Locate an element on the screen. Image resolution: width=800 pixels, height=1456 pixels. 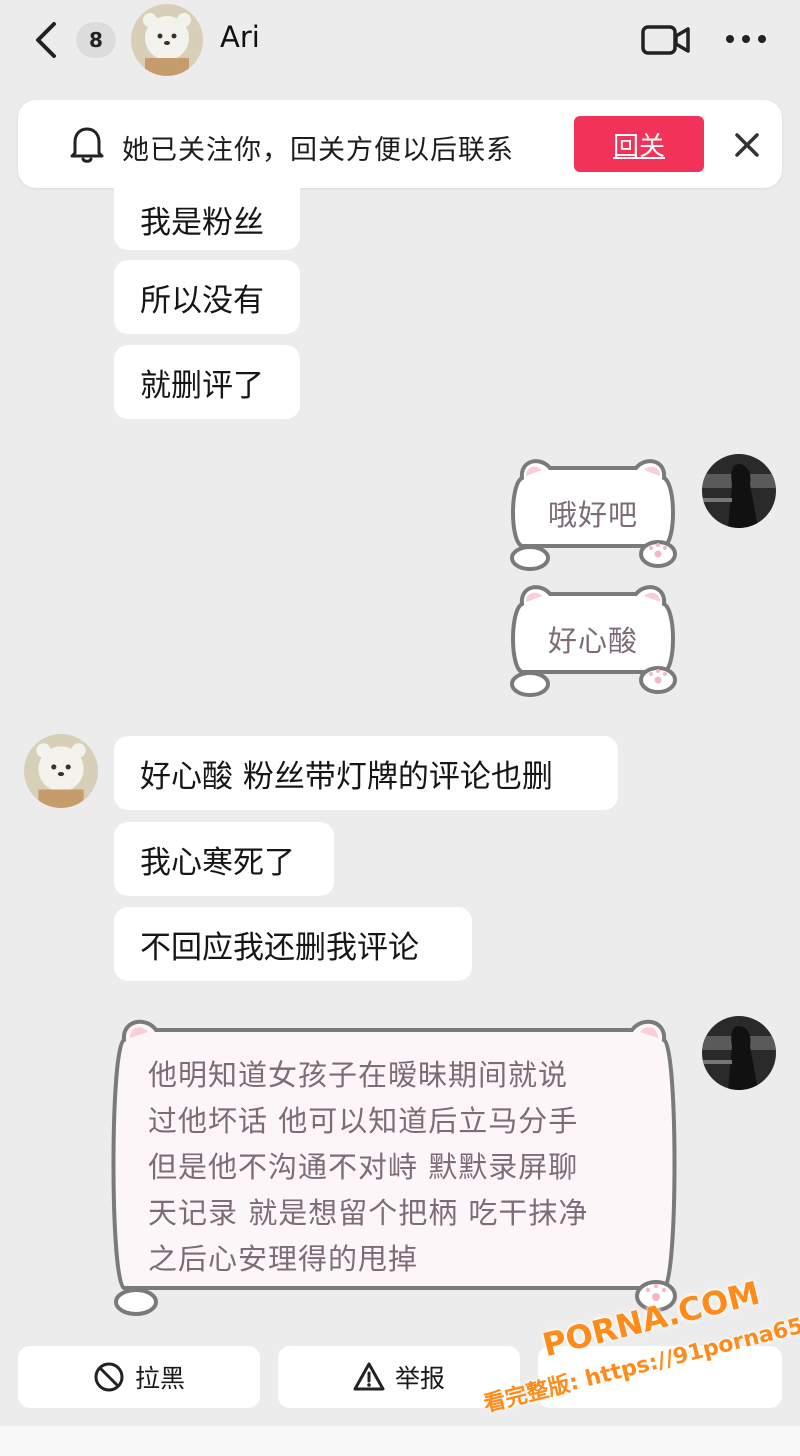
message-text: 我是粉丝 is located at coordinates (202, 222).